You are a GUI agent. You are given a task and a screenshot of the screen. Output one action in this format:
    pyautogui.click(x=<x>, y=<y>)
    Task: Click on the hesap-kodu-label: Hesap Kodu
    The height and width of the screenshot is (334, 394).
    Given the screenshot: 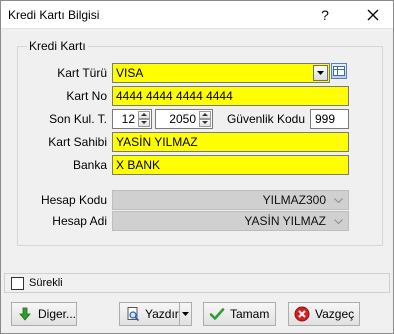 What is the action you would take?
    pyautogui.click(x=73, y=200)
    